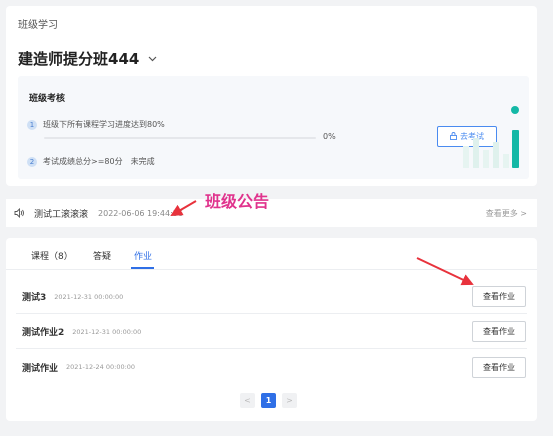 The image size is (553, 436). What do you see at coordinates (32, 124) in the screenshot?
I see `step-number-badge: 1` at bounding box center [32, 124].